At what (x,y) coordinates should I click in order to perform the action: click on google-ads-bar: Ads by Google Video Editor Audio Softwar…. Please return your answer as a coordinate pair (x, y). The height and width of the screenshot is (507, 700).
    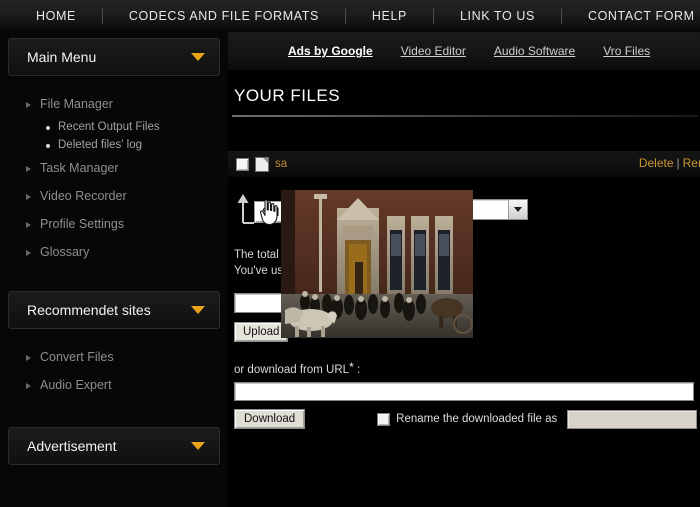
    Looking at the image, I should click on (464, 51).